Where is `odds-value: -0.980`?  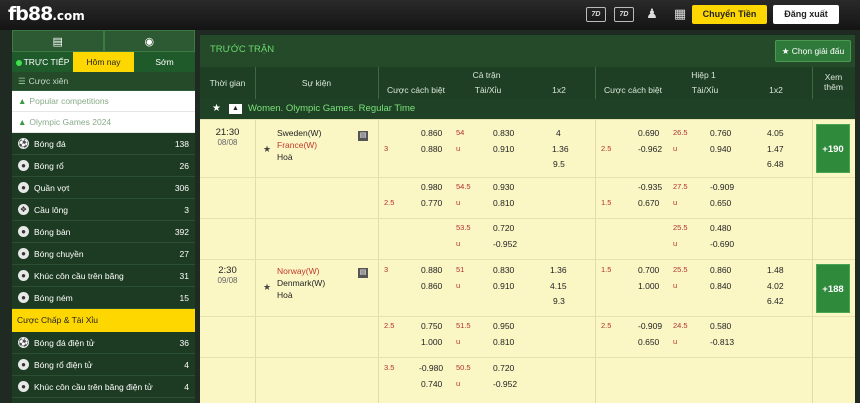 odds-value: -0.980 is located at coordinates (431, 368).